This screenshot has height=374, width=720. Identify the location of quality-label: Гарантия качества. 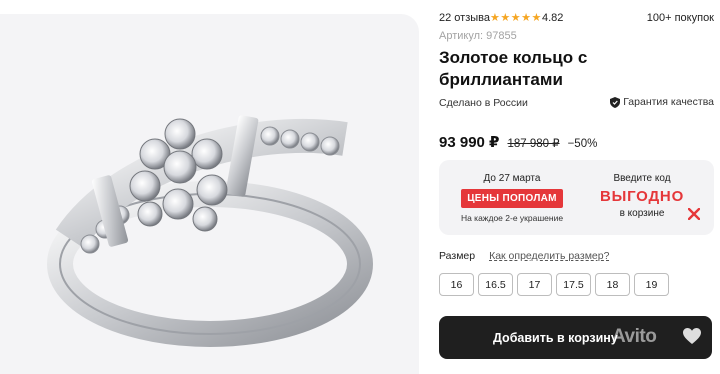
(668, 102).